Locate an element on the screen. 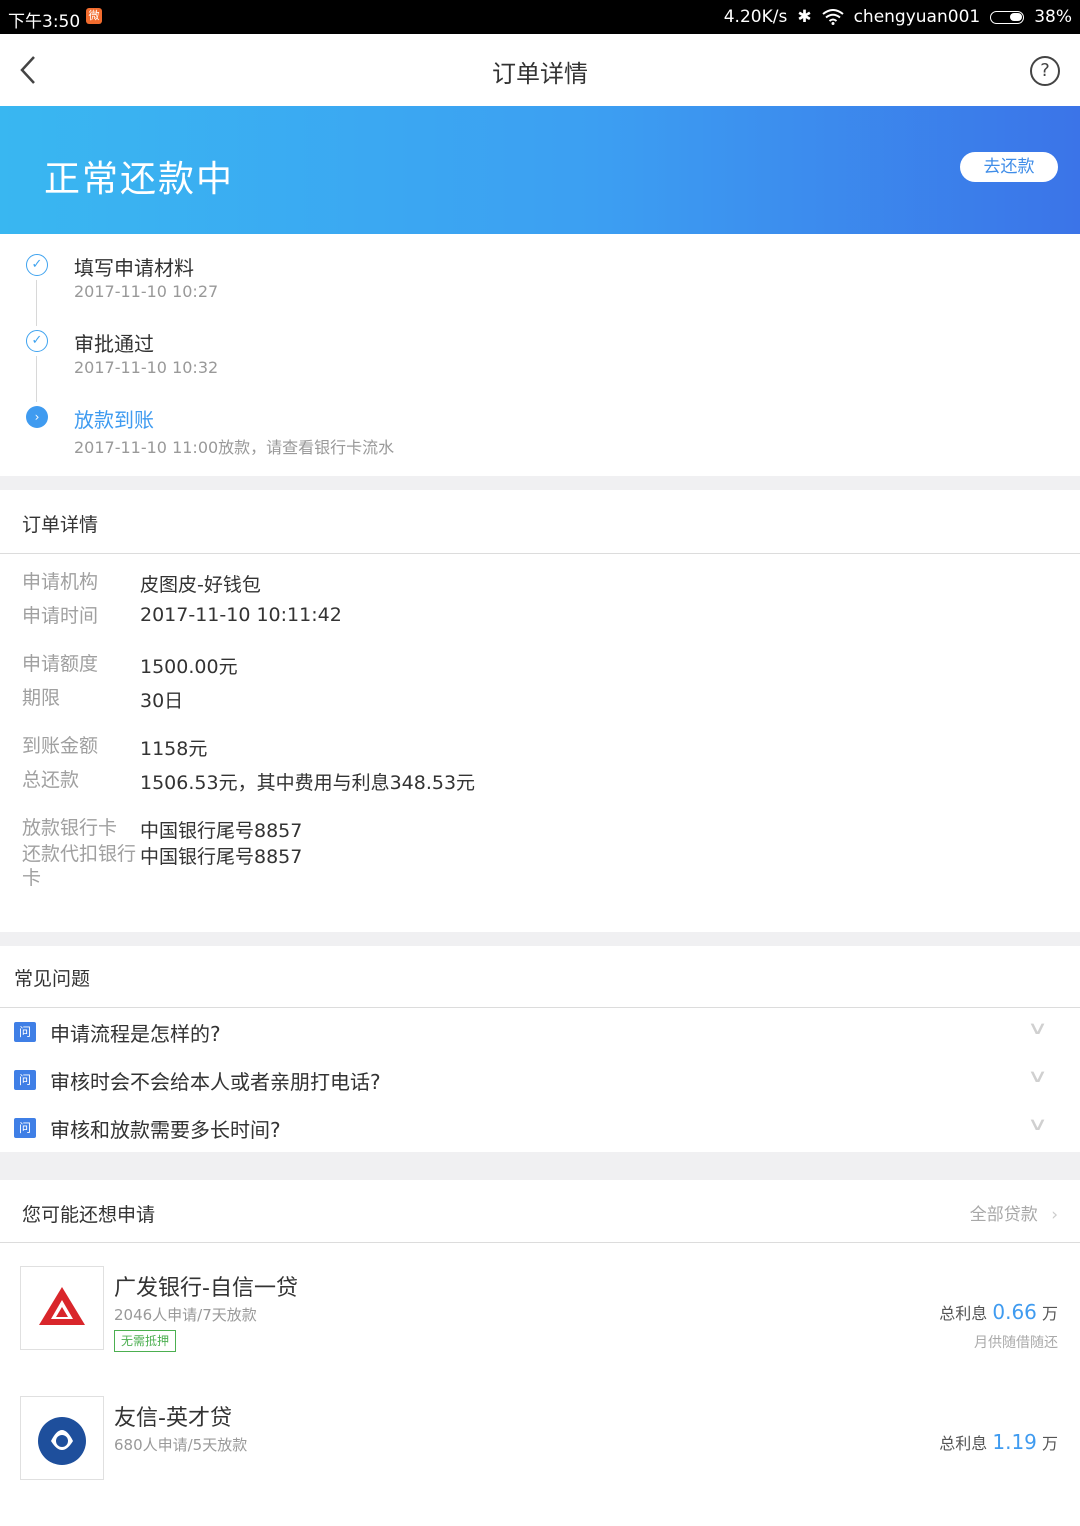 This screenshot has width=1080, height=1526. faq-item: 问 审核时会不会给本人或者亲朋打电话? ∨ is located at coordinates (540, 1080).